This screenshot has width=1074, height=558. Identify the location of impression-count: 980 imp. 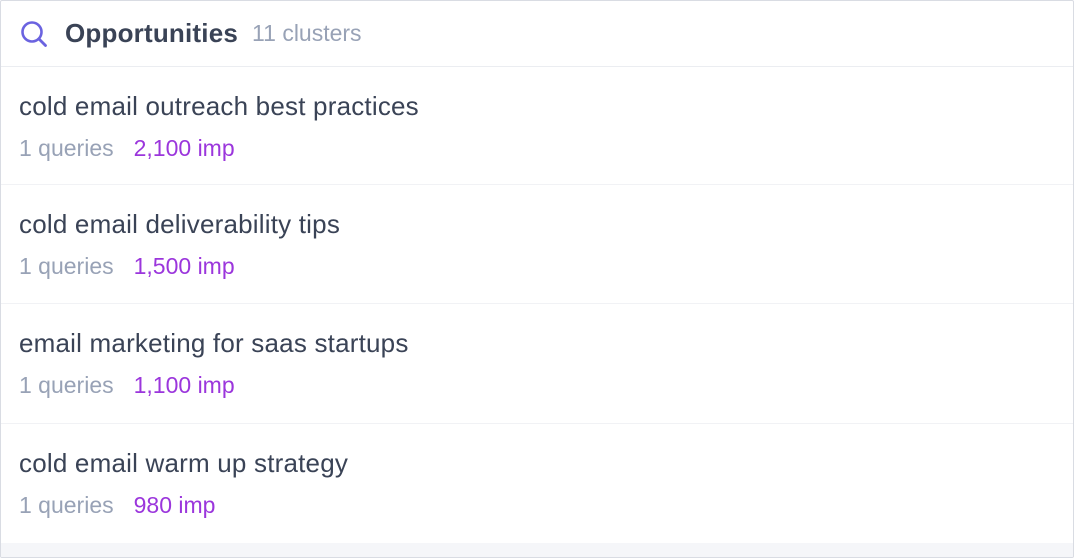
(174, 505).